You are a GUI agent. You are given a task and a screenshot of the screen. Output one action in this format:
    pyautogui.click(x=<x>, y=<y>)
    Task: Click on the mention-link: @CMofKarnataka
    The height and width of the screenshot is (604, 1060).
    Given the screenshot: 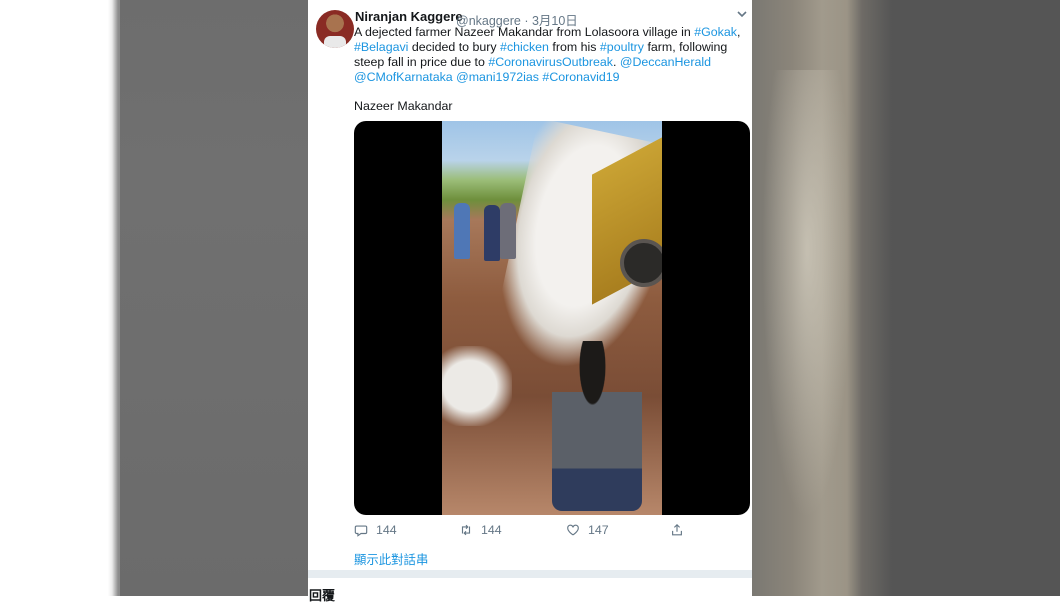 What is the action you would take?
    pyautogui.click(x=403, y=77)
    